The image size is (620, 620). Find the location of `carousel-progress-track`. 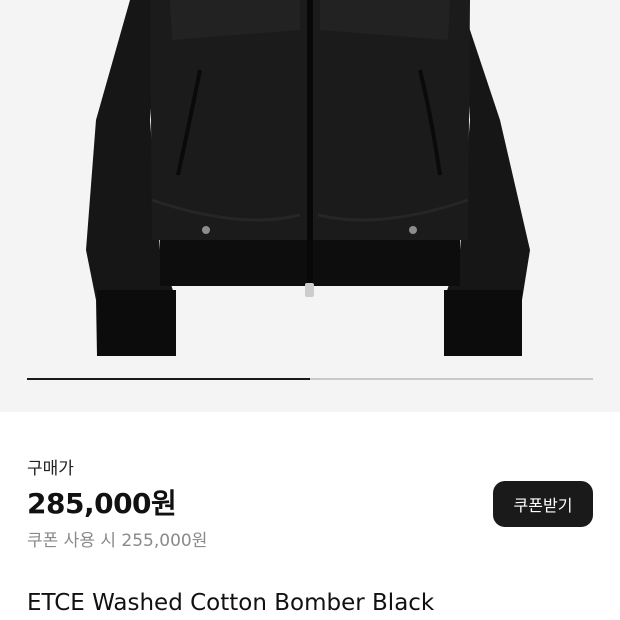

carousel-progress-track is located at coordinates (310, 379).